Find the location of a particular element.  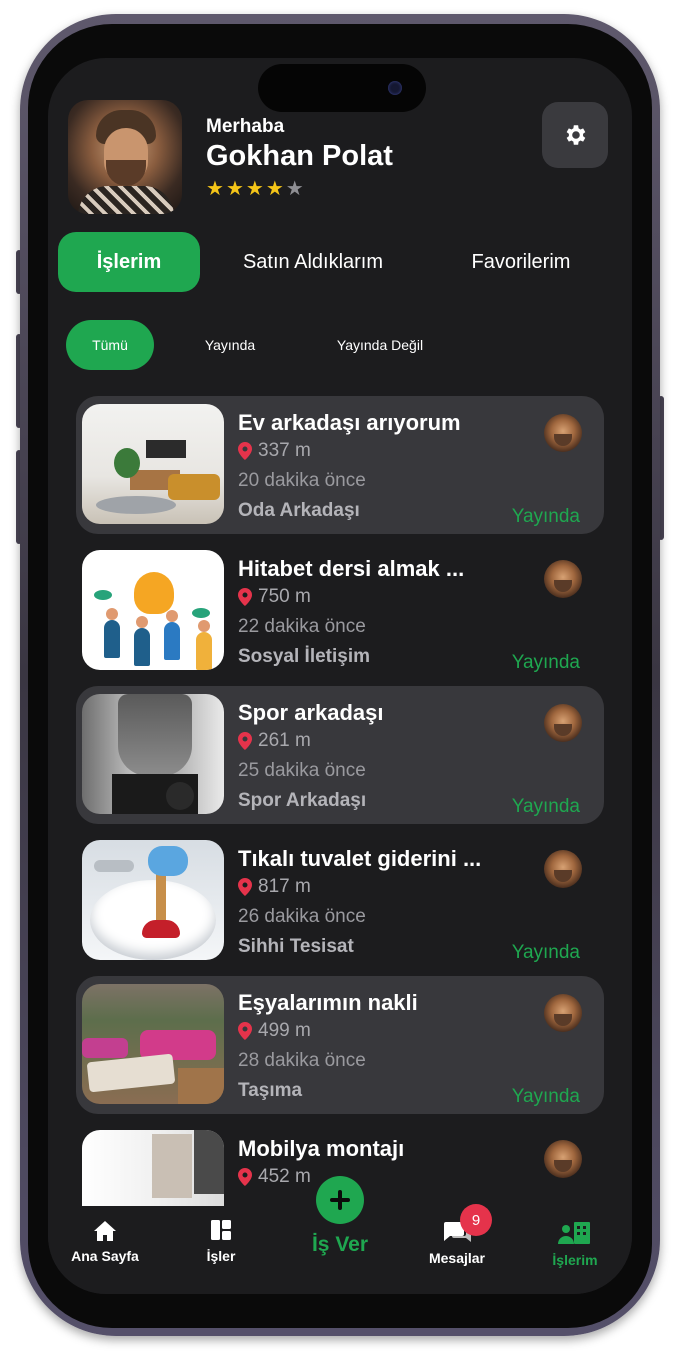

image-bulb is located at coordinates (154, 593).